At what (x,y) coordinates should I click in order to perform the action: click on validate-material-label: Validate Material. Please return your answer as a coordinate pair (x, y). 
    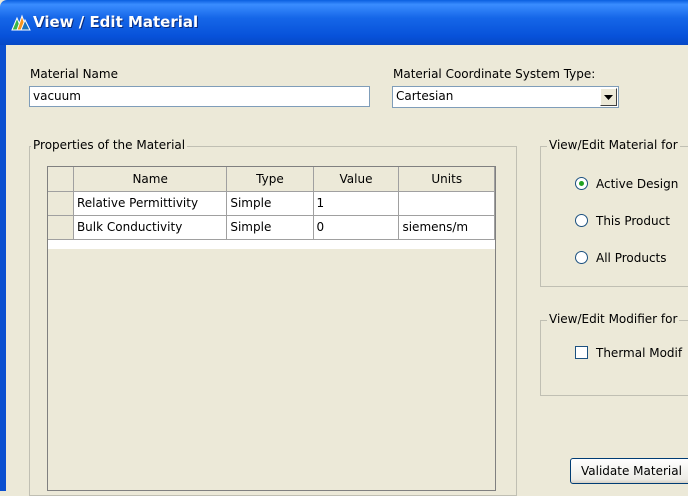
    Looking at the image, I should click on (631, 471).